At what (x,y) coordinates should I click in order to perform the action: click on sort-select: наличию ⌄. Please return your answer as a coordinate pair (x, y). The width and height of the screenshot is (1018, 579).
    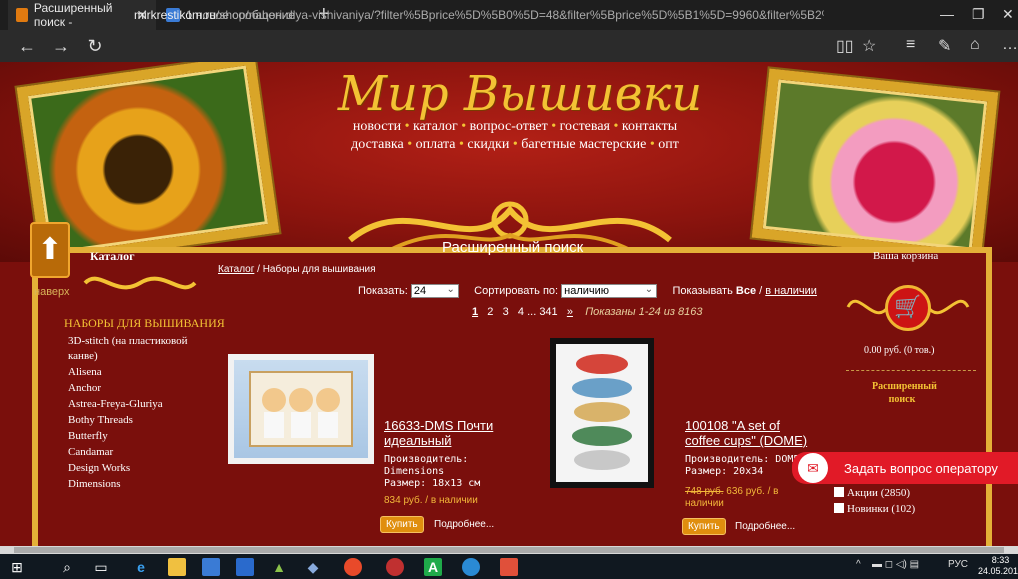
    Looking at the image, I should click on (609, 291).